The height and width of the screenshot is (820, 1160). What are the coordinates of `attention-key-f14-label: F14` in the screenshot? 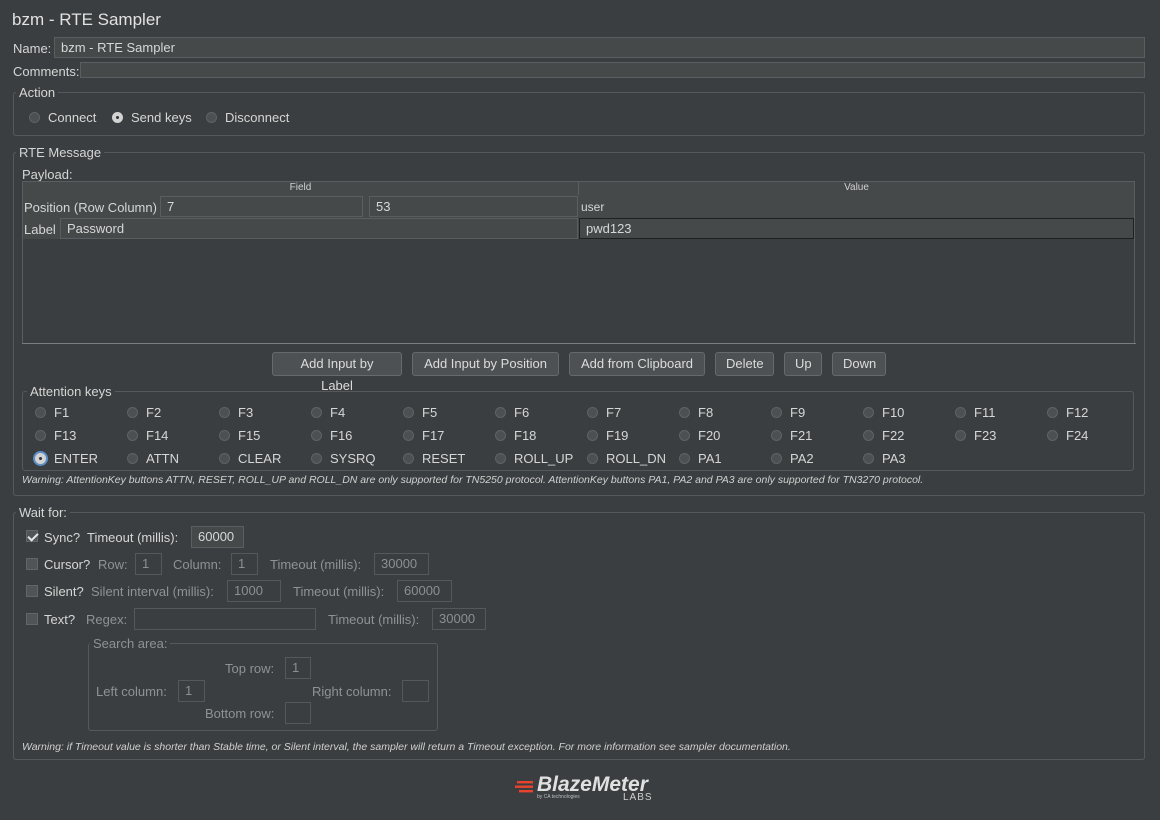 It's located at (157, 435).